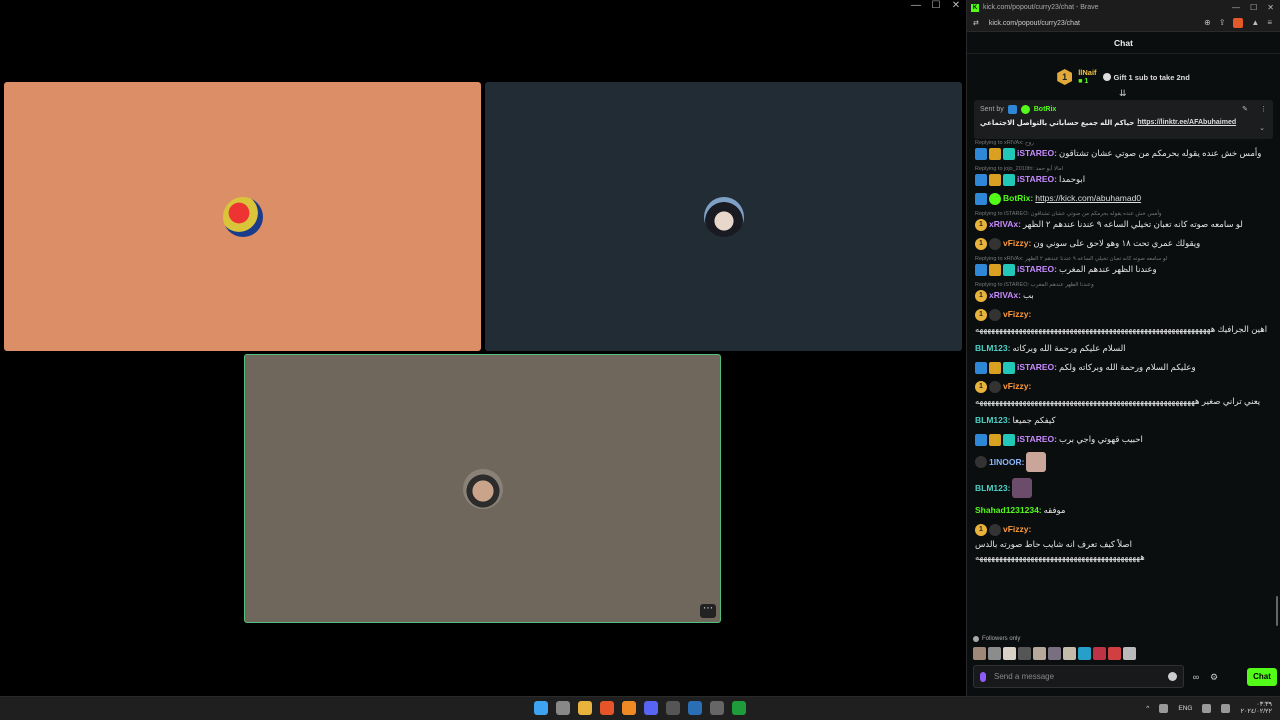  What do you see at coordinates (1207, 23) in the screenshot?
I see `zoom-icon: ⊕` at bounding box center [1207, 23].